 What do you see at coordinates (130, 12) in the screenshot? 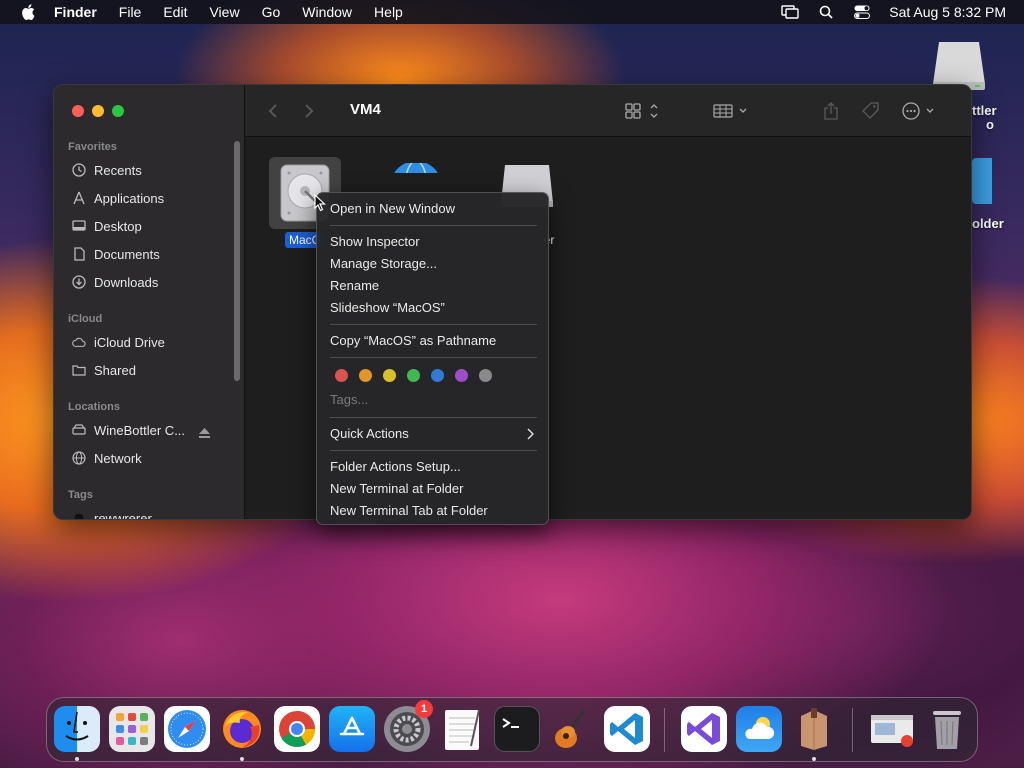
I see `menu-file: File` at bounding box center [130, 12].